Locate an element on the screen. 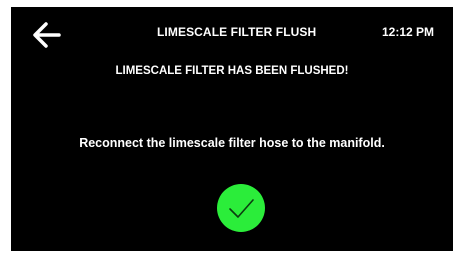 The width and height of the screenshot is (462, 261). arrow-left-icon is located at coordinates (47, 35).